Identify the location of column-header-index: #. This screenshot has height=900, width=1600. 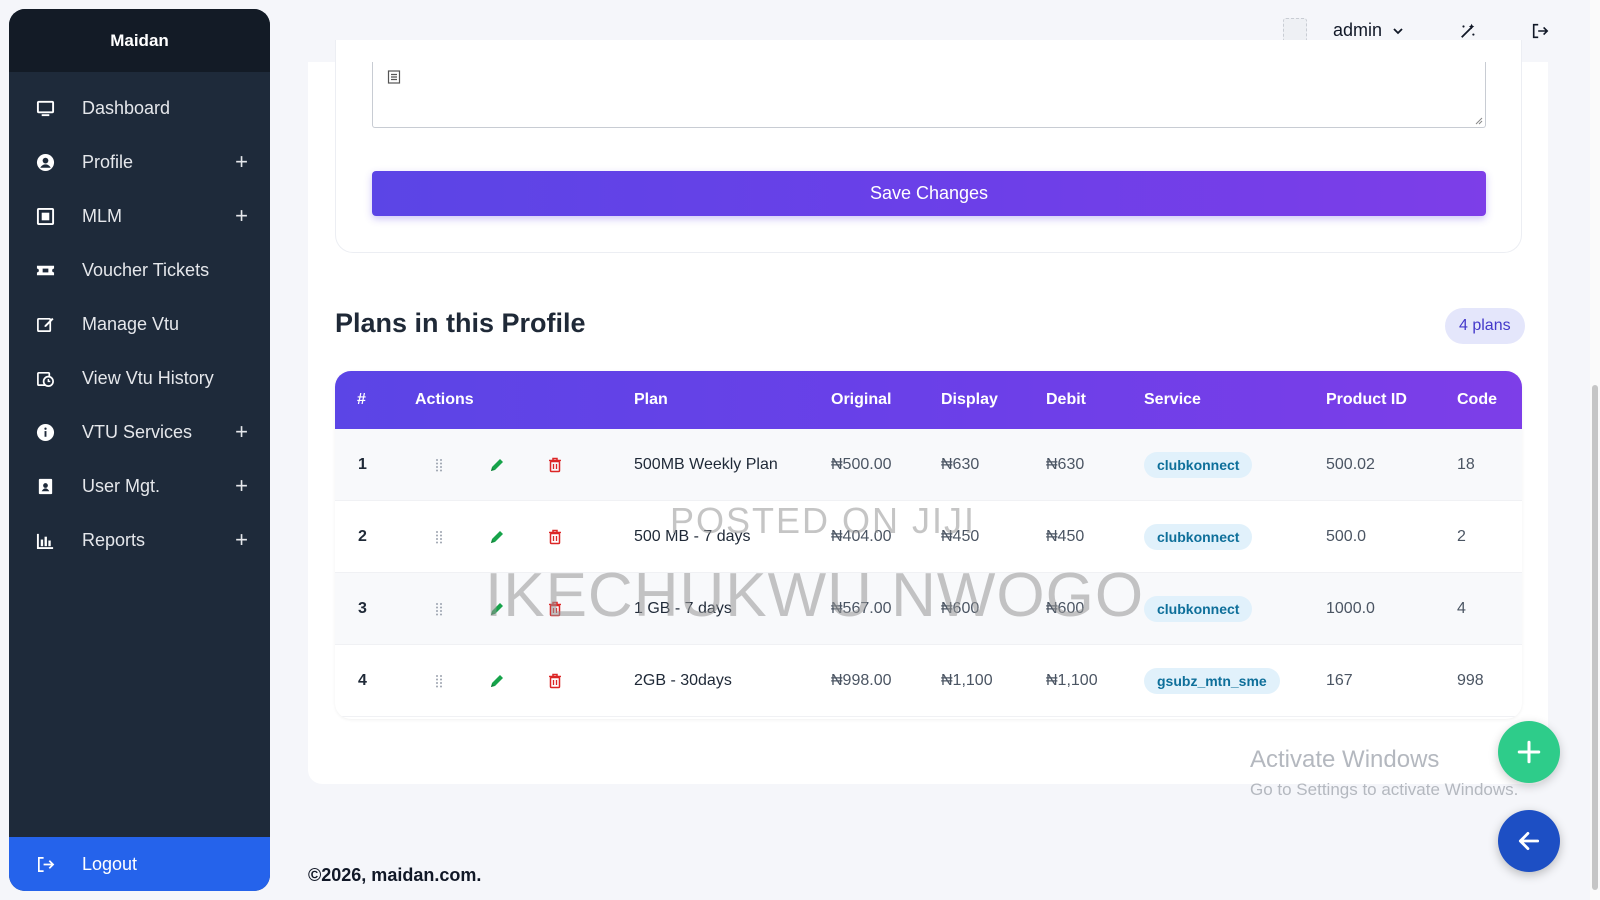
(361, 399).